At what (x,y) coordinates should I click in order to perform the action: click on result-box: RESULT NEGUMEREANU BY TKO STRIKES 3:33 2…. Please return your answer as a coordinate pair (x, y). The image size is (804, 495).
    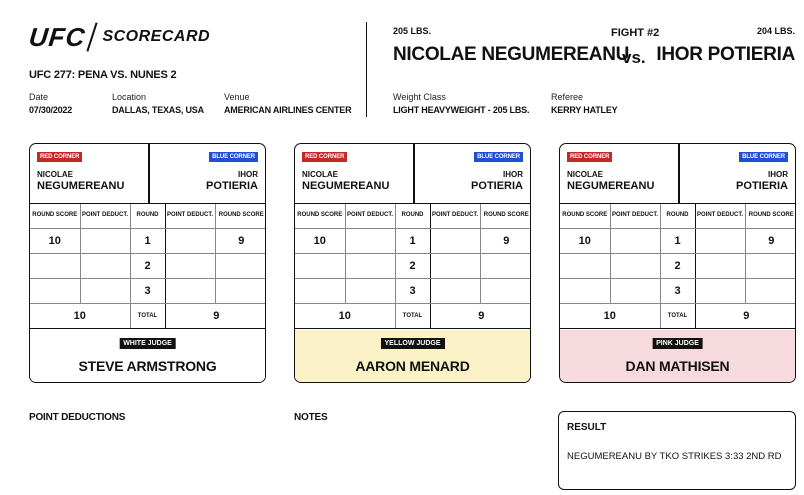
    Looking at the image, I should click on (677, 450).